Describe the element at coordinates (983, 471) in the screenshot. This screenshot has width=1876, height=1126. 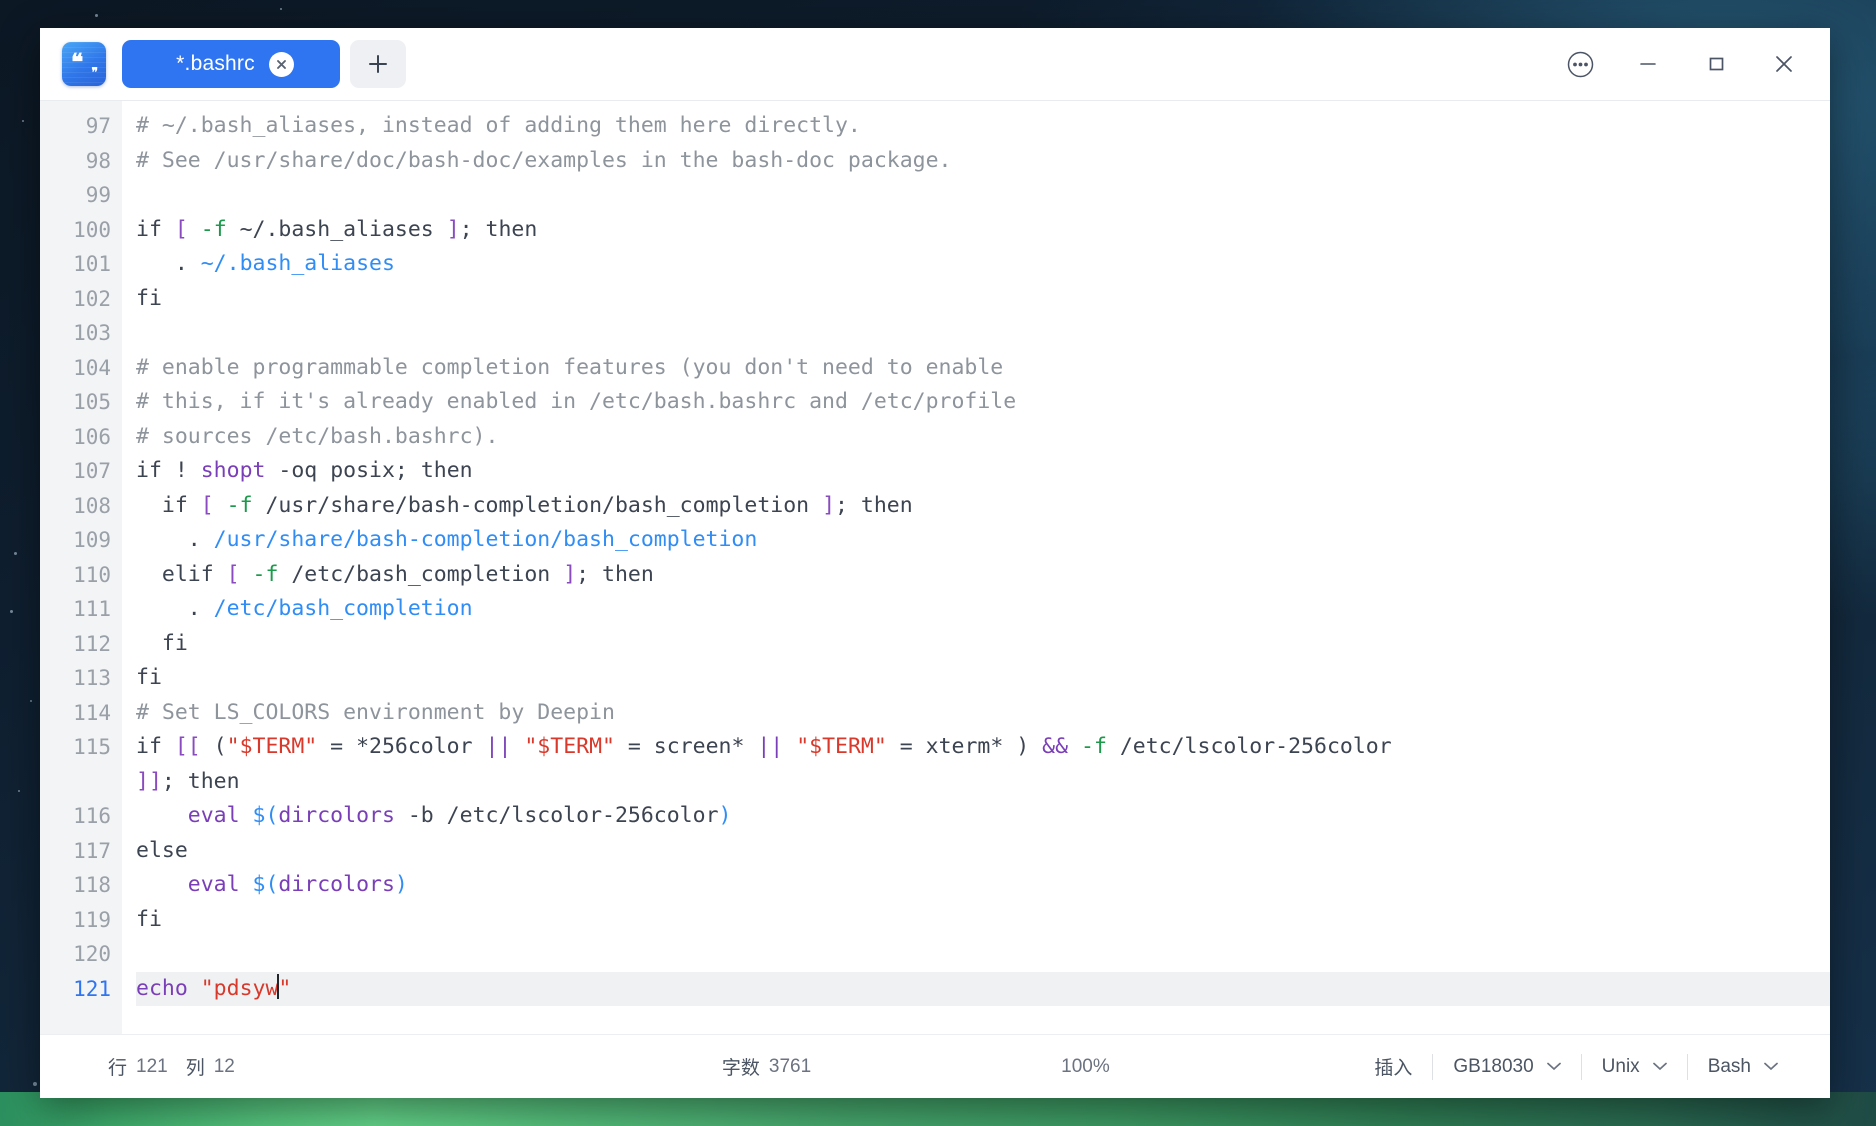
I see `code-line: if ! shopt -oq posix; then` at that location.